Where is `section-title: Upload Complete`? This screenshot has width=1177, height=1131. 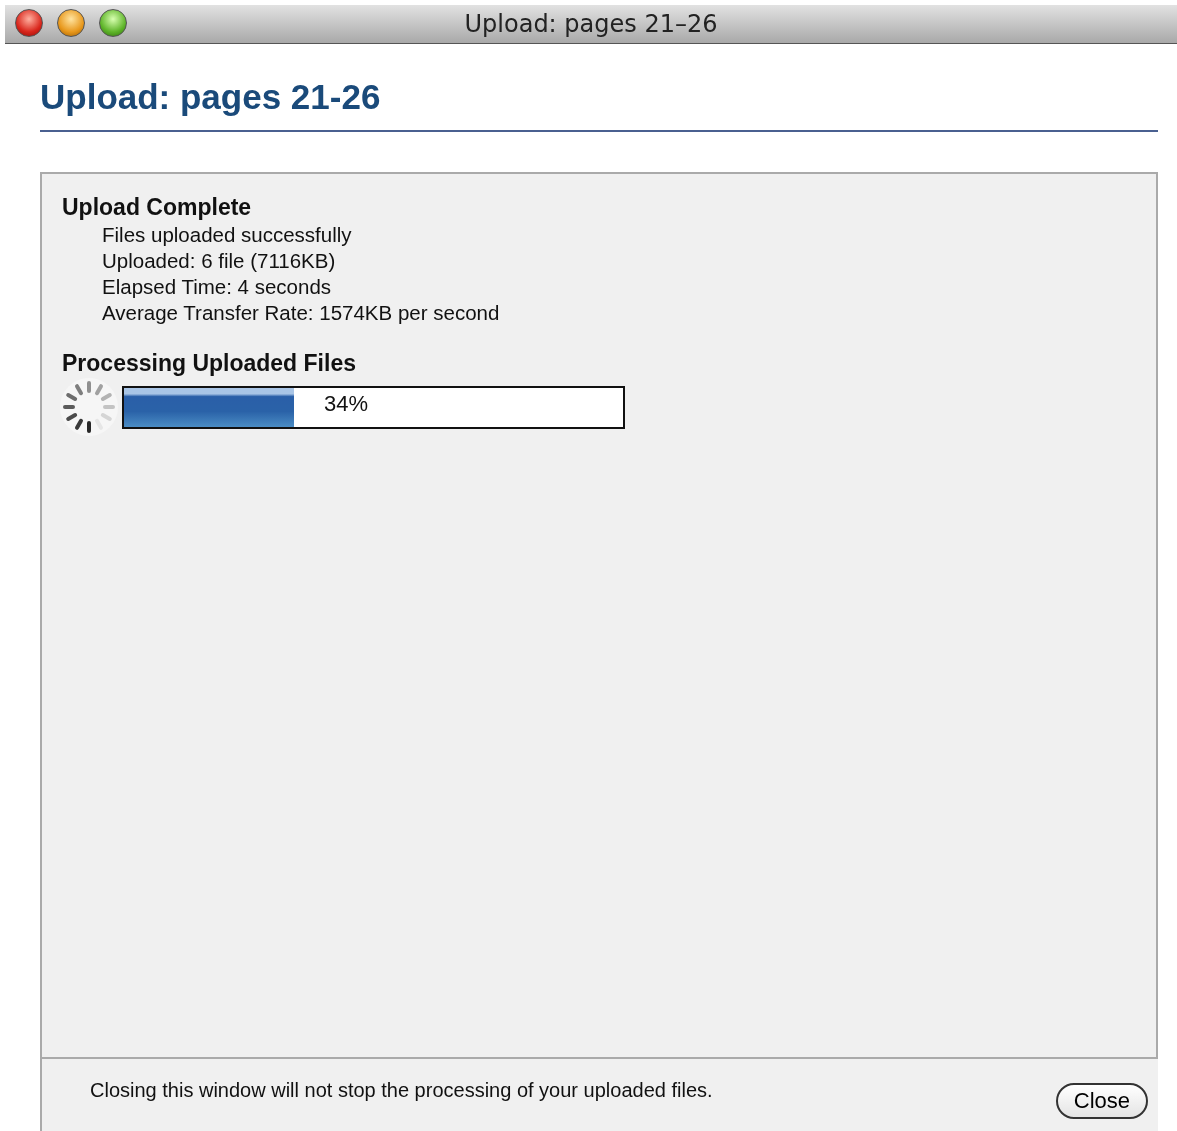 section-title: Upload Complete is located at coordinates (157, 207).